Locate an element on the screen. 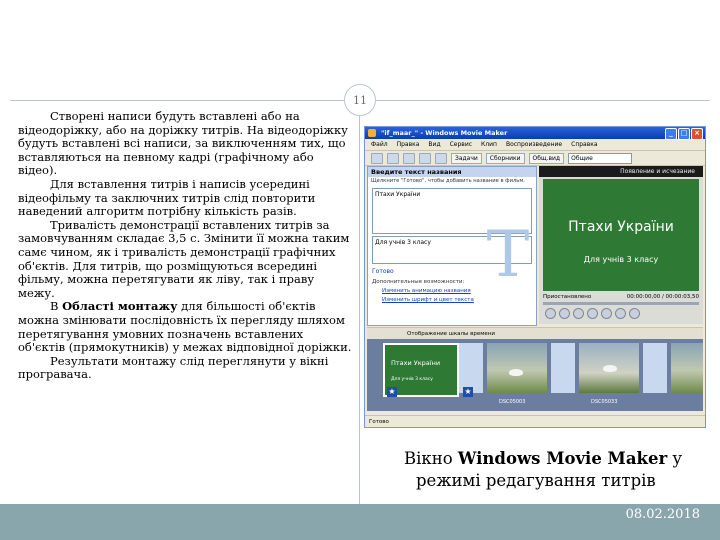 This screenshot has width=720, height=540. preview-state: Приостановлено is located at coordinates (567, 297).